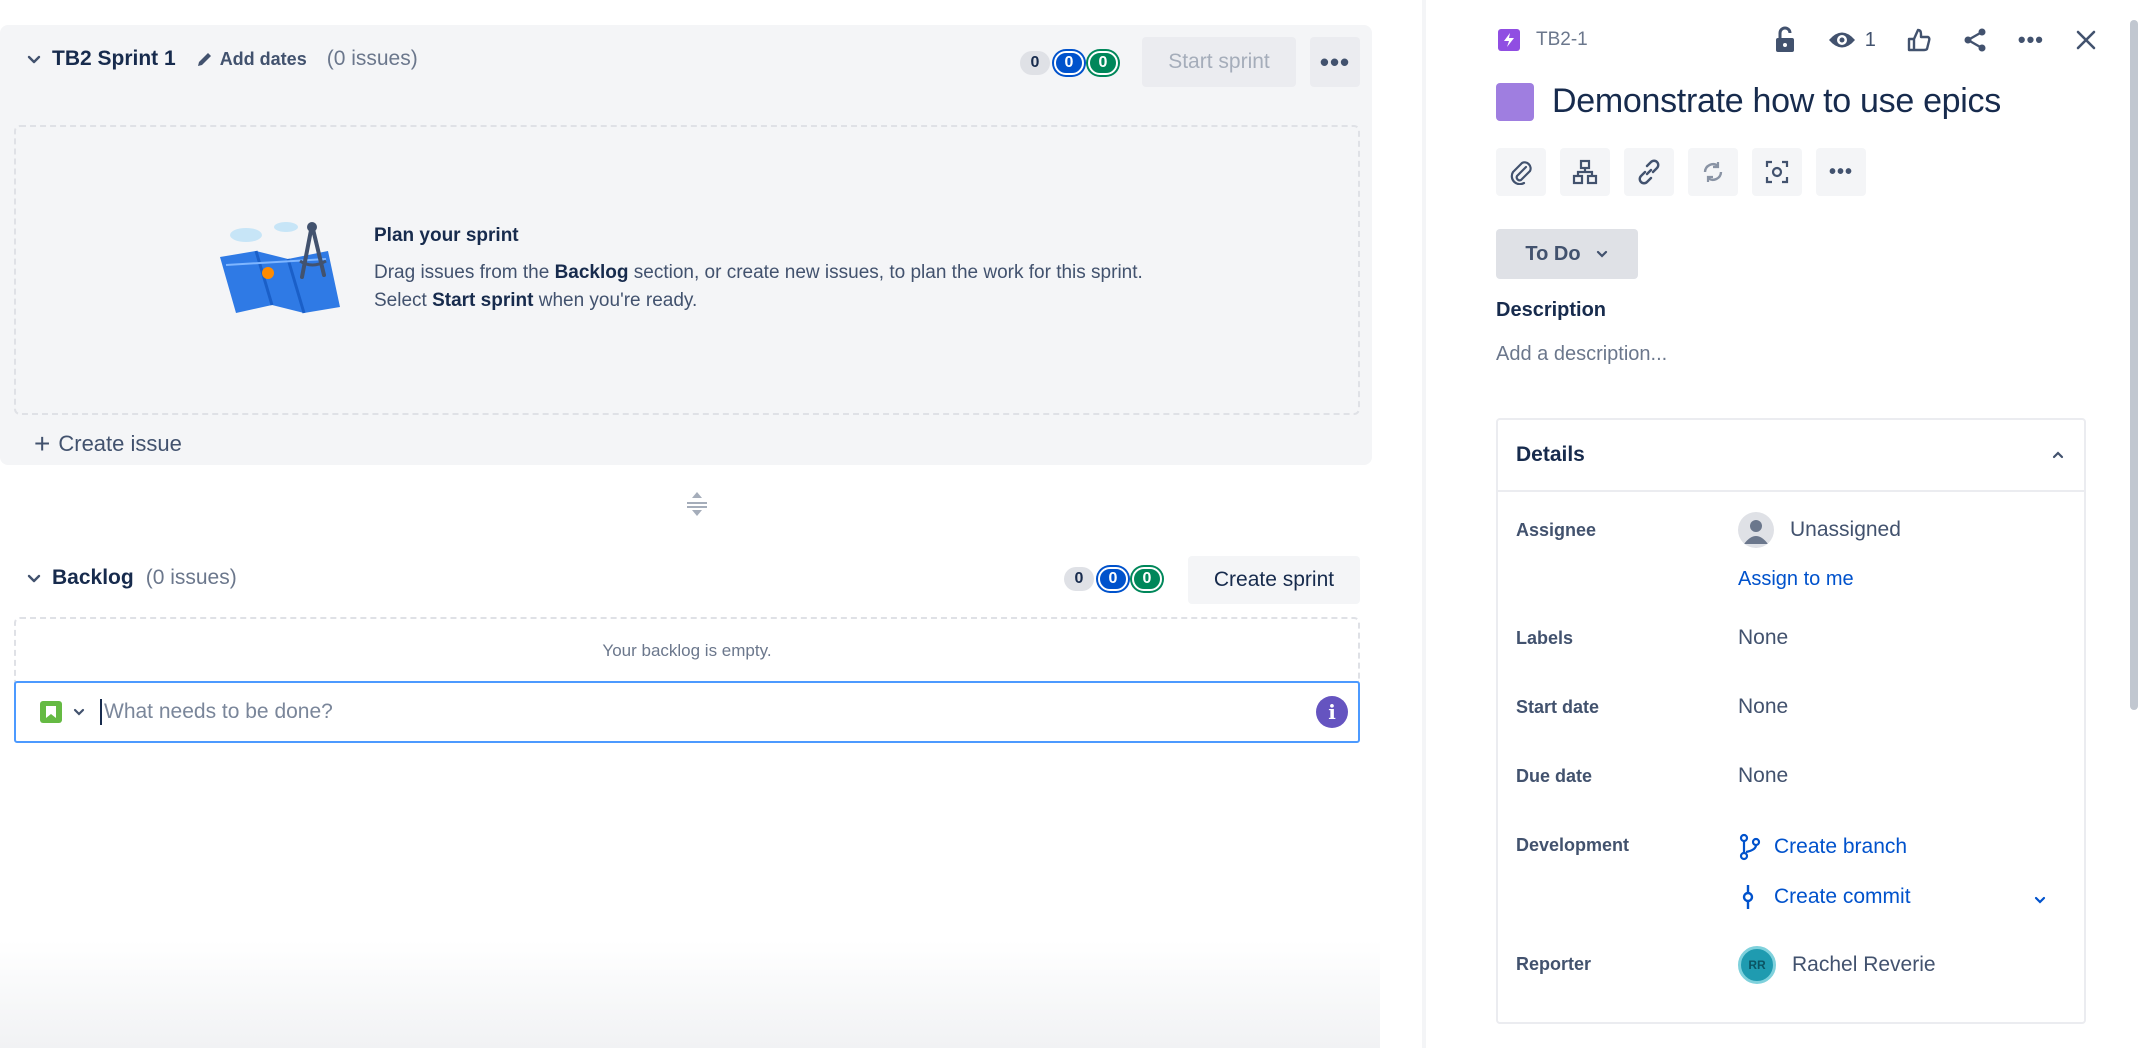 The width and height of the screenshot is (2140, 1048). What do you see at coordinates (690, 994) in the screenshot?
I see `bottom-shadow` at bounding box center [690, 994].